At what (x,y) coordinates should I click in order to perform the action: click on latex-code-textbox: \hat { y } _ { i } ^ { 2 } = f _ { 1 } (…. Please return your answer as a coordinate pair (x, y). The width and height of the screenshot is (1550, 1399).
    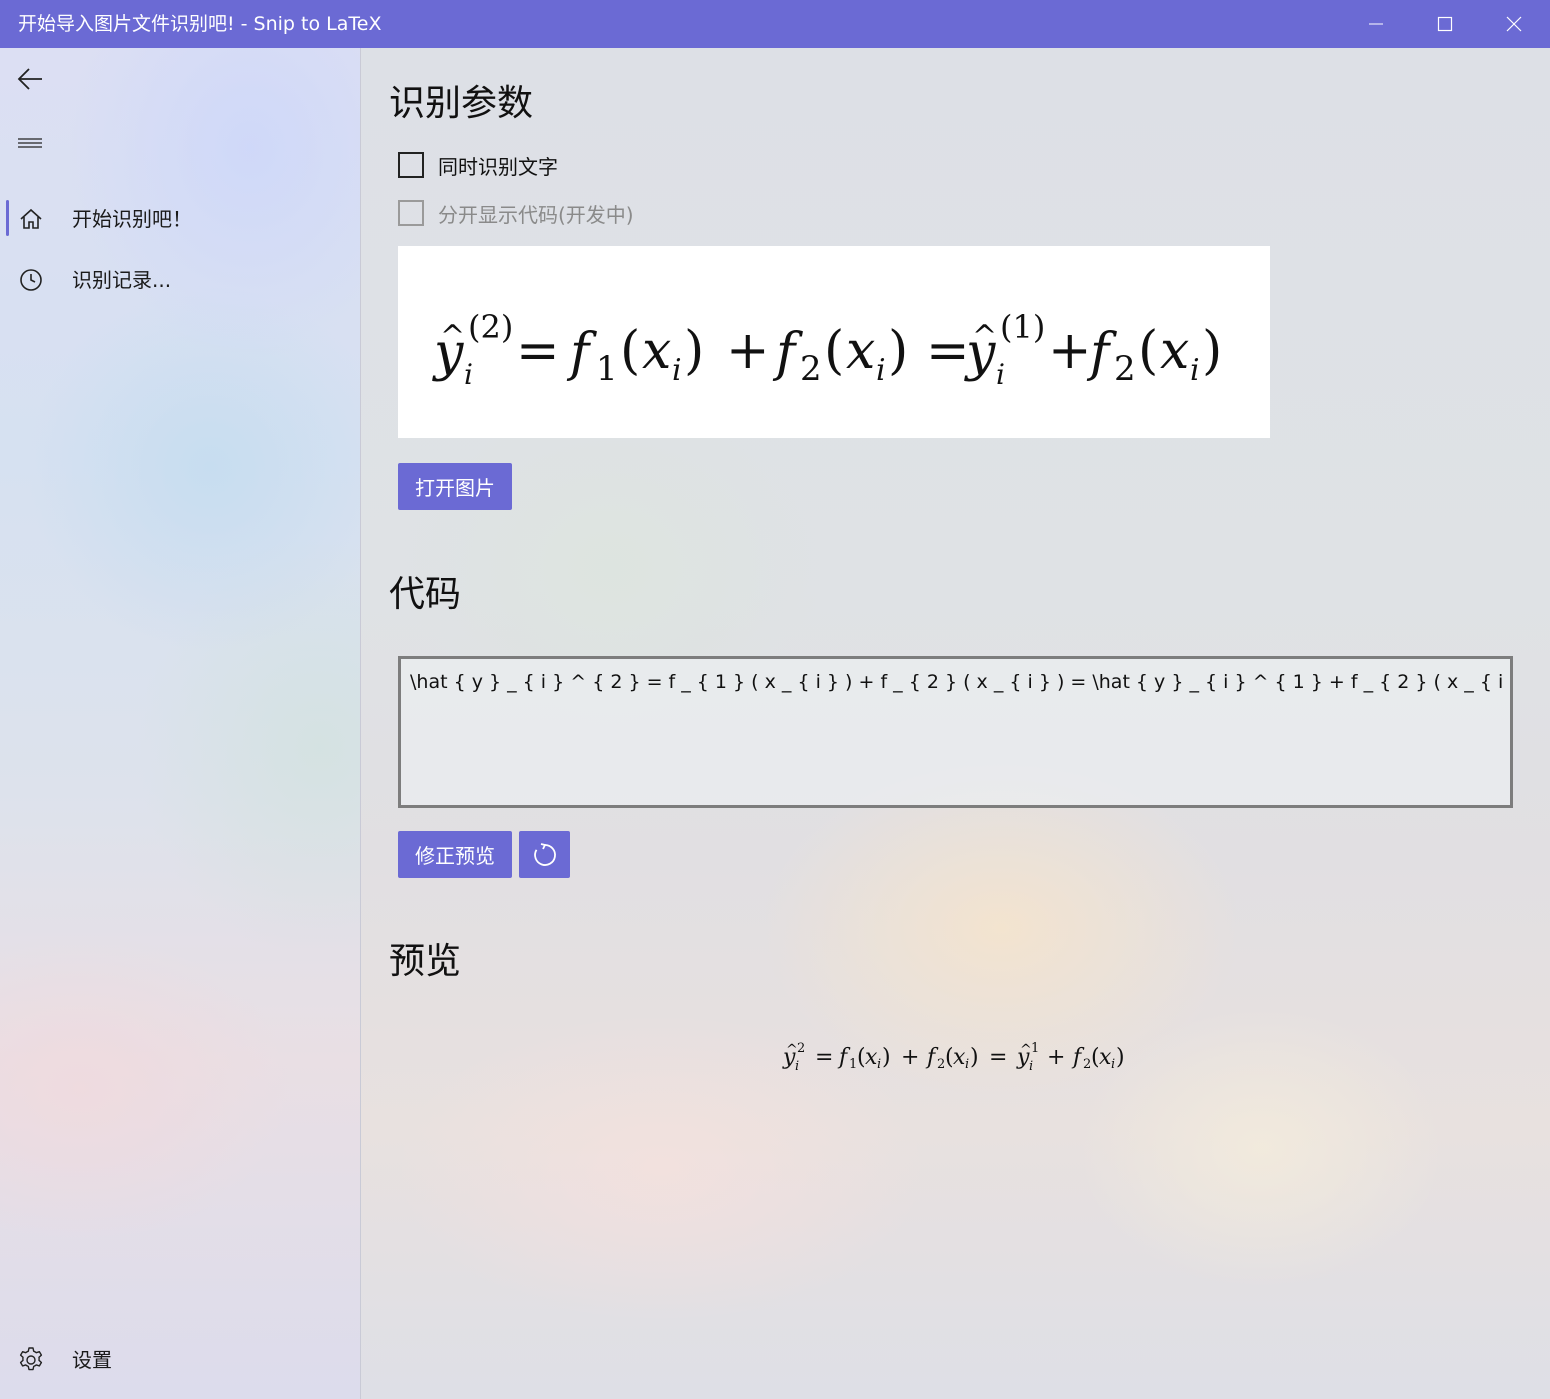
    Looking at the image, I should click on (955, 732).